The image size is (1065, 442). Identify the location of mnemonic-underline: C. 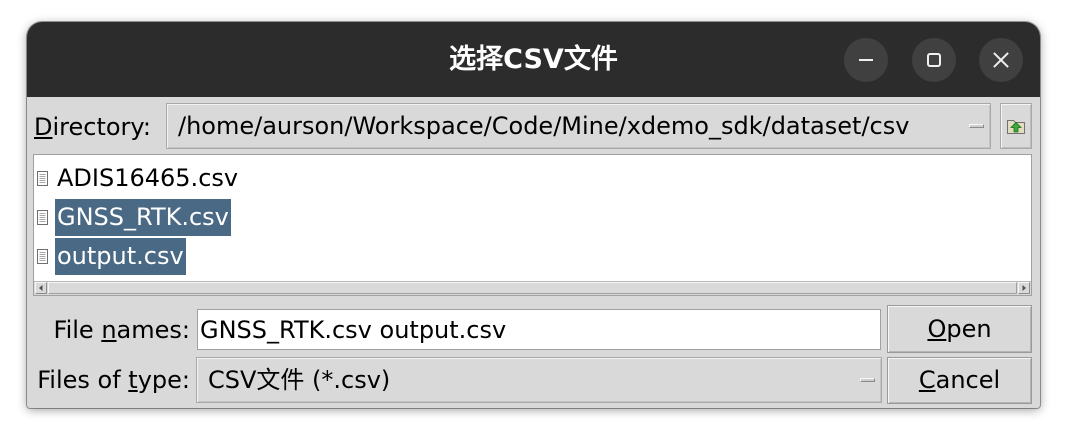
(927, 380).